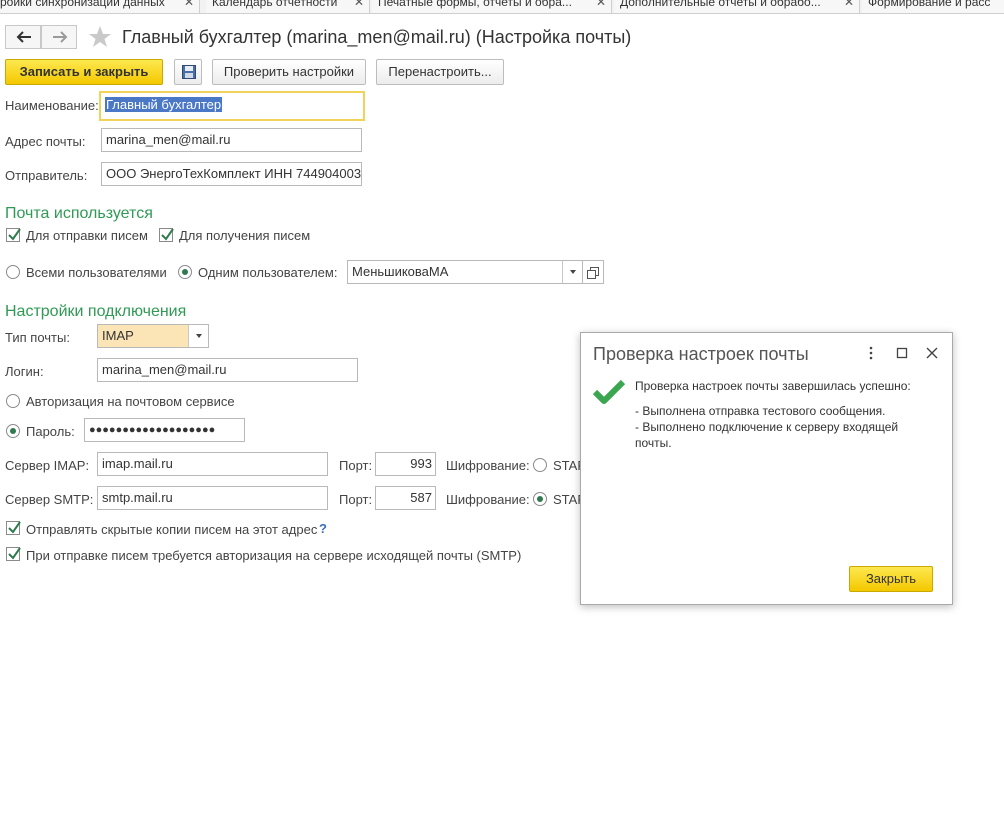 The height and width of the screenshot is (833, 1004). Describe the element at coordinates (275, 4) in the screenshot. I see `tab-label: Календарь отчетности` at that location.